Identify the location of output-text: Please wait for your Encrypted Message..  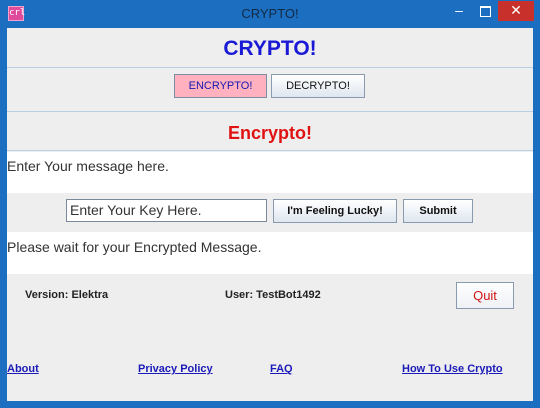
(134, 247).